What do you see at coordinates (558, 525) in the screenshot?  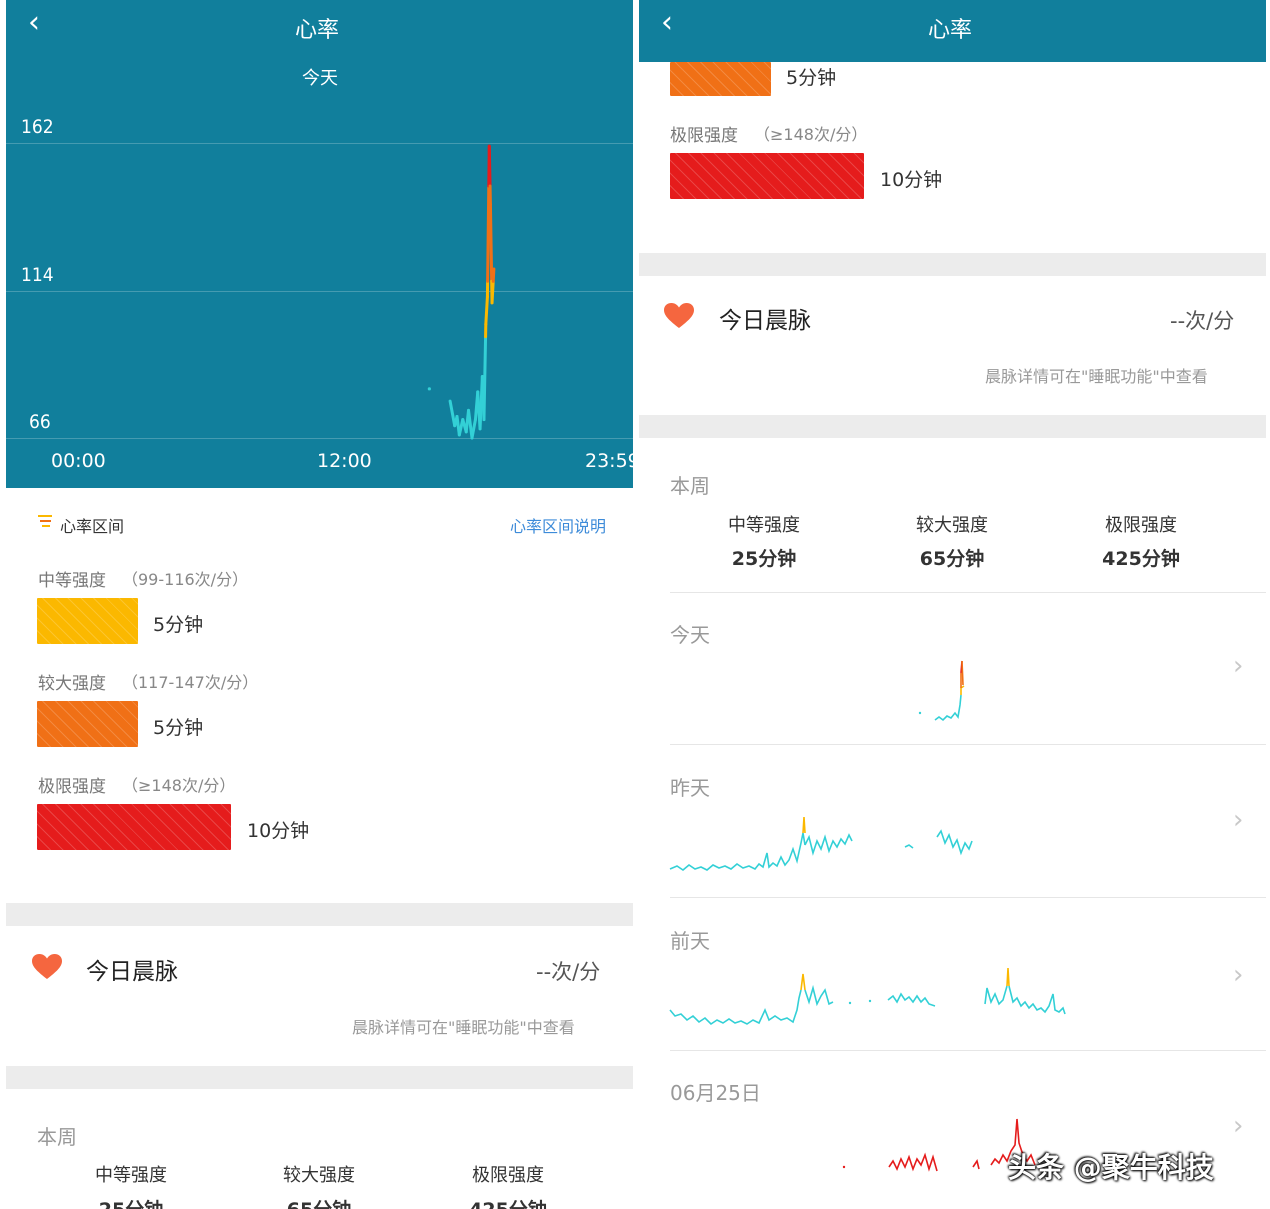 I see `zones-help-link: 心率区间说明` at bounding box center [558, 525].